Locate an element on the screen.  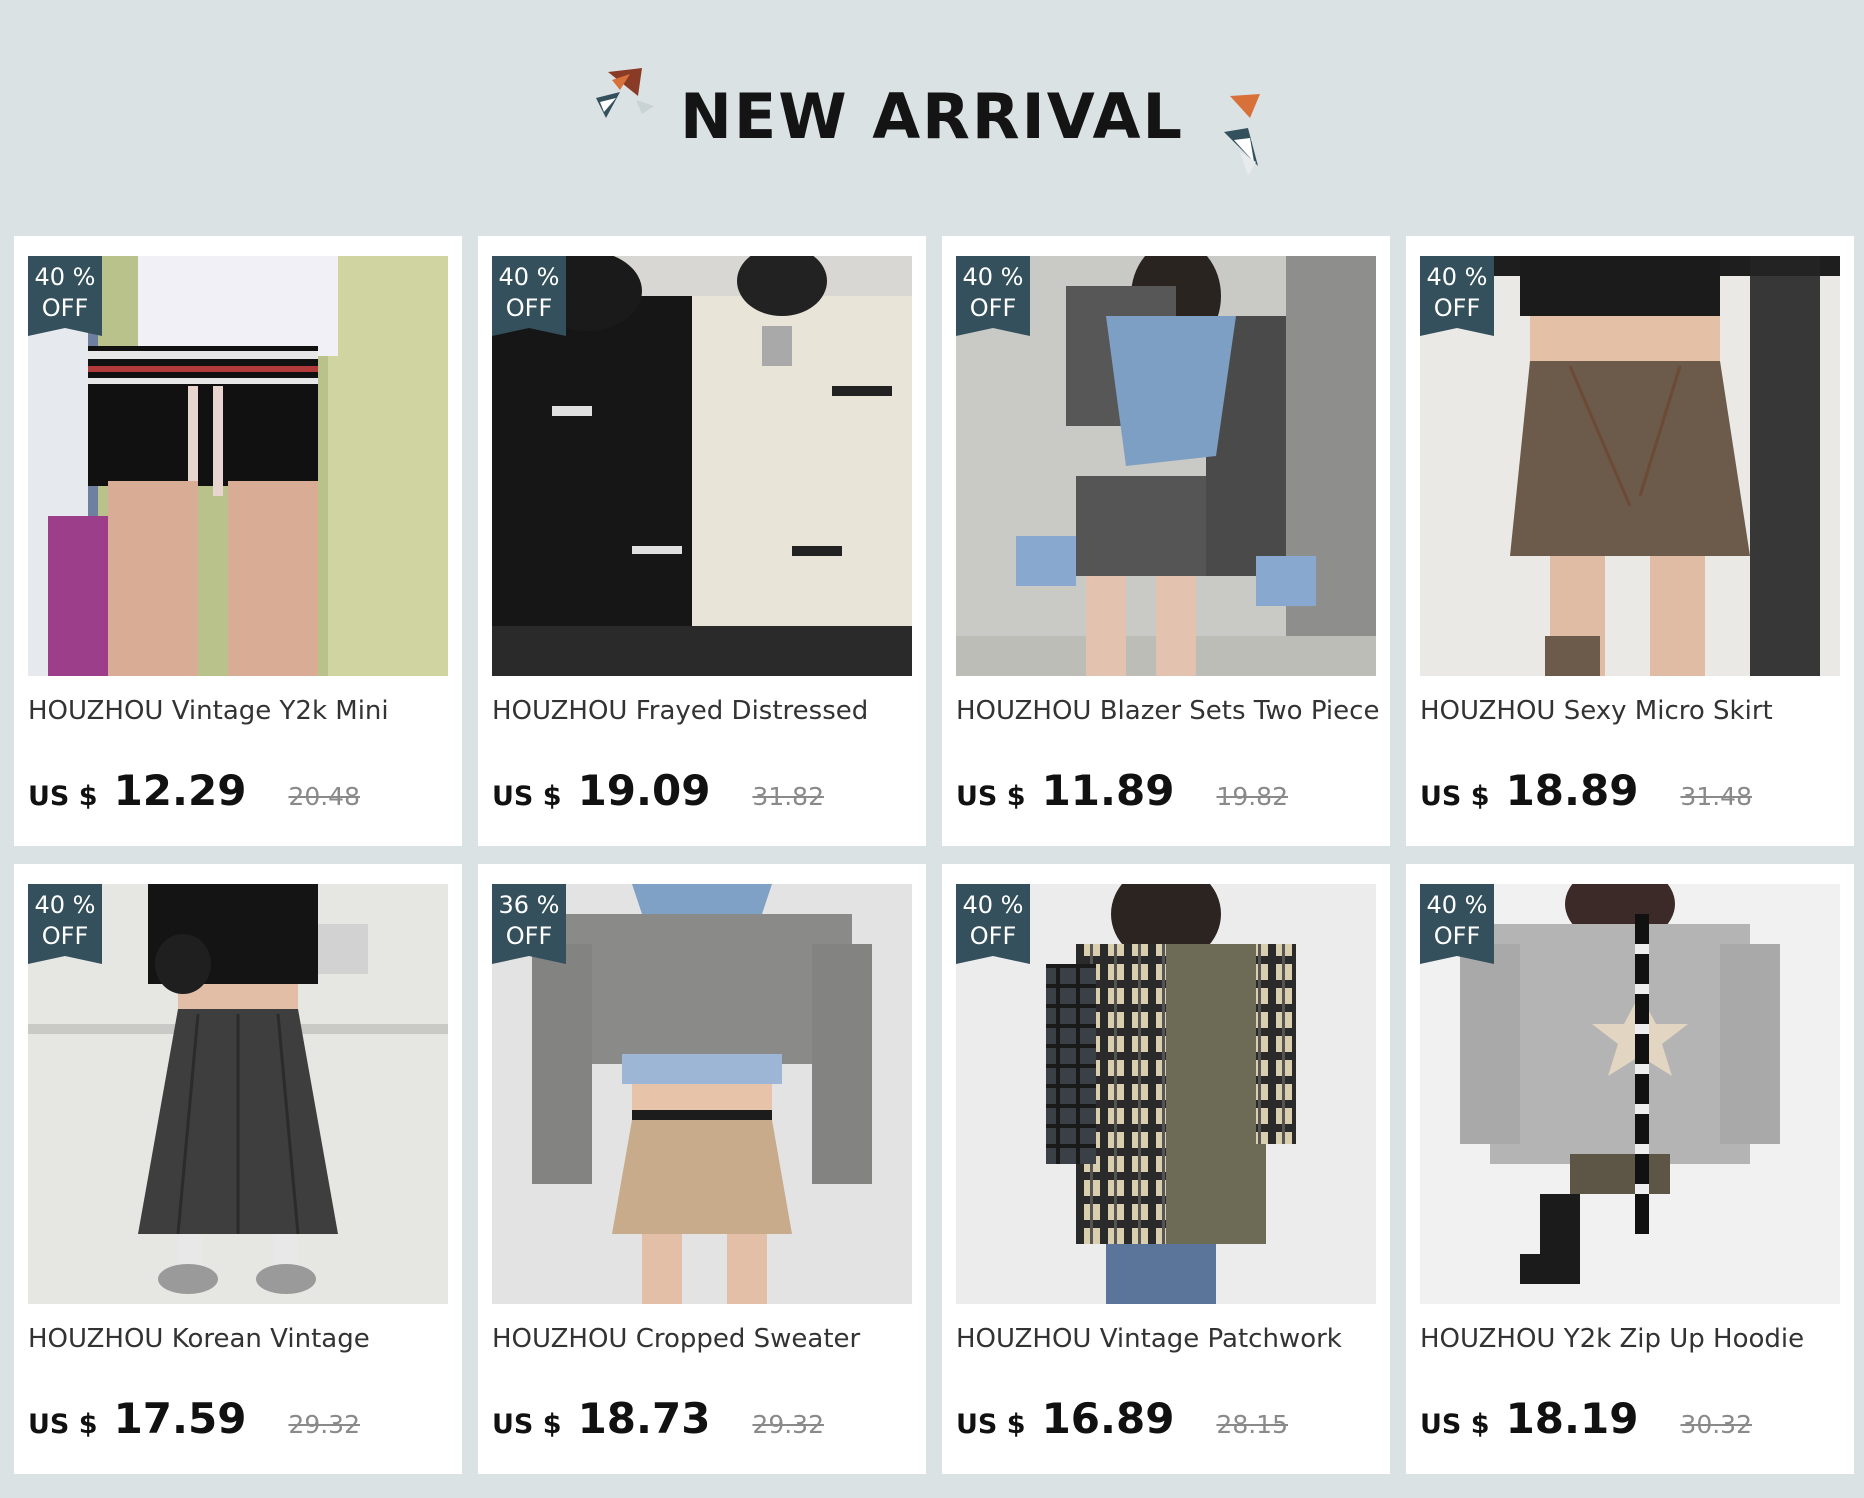
price-row: US $ 12.29 20.48 is located at coordinates (241, 790).